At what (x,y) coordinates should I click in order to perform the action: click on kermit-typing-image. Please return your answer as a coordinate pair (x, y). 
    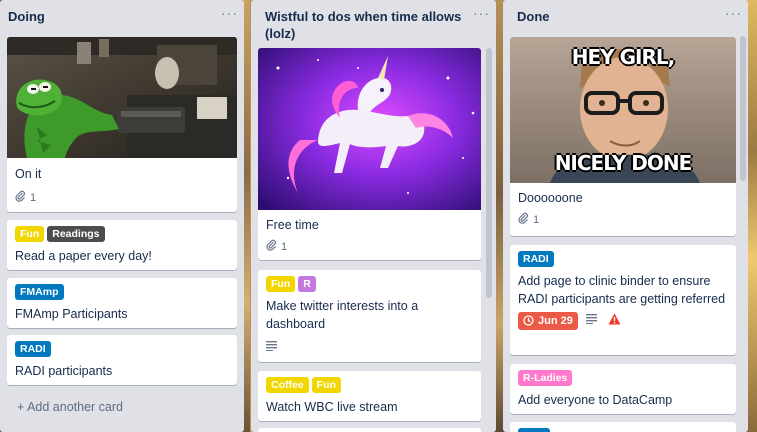
    Looking at the image, I should click on (122, 97).